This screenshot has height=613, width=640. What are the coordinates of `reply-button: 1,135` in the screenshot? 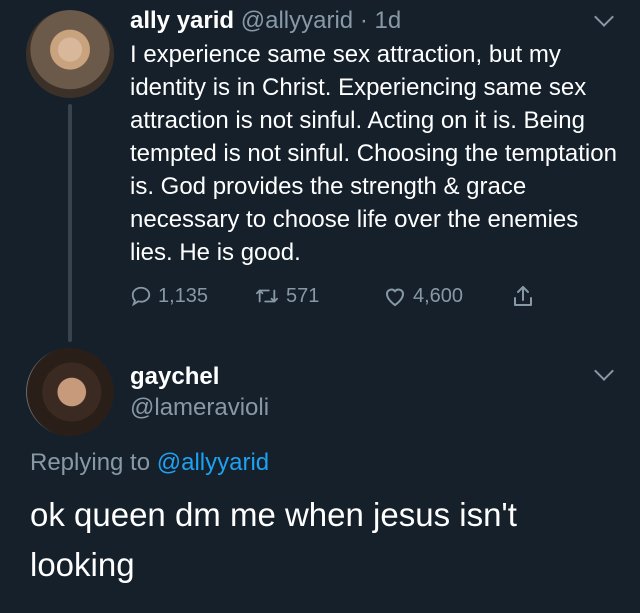 It's located at (169, 296).